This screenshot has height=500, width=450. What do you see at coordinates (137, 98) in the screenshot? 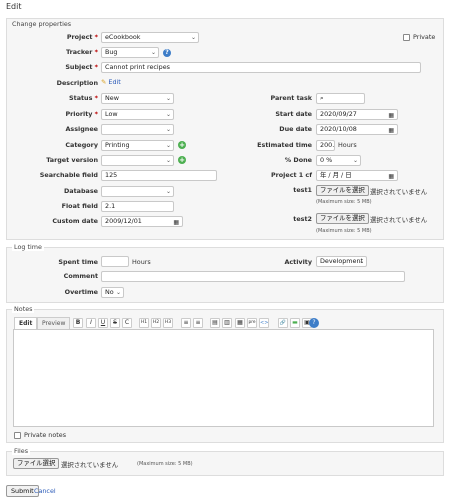
I see `status-select: New ⌄` at bounding box center [137, 98].